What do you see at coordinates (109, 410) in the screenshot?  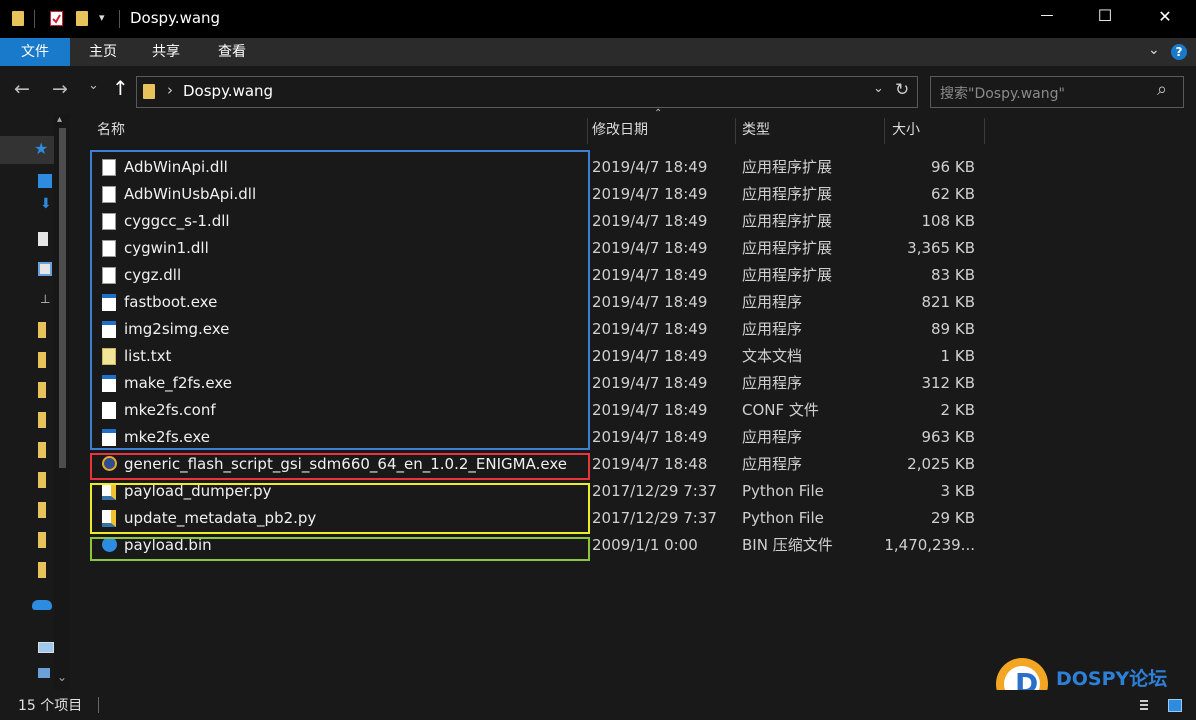 I see `blank-file-icon` at bounding box center [109, 410].